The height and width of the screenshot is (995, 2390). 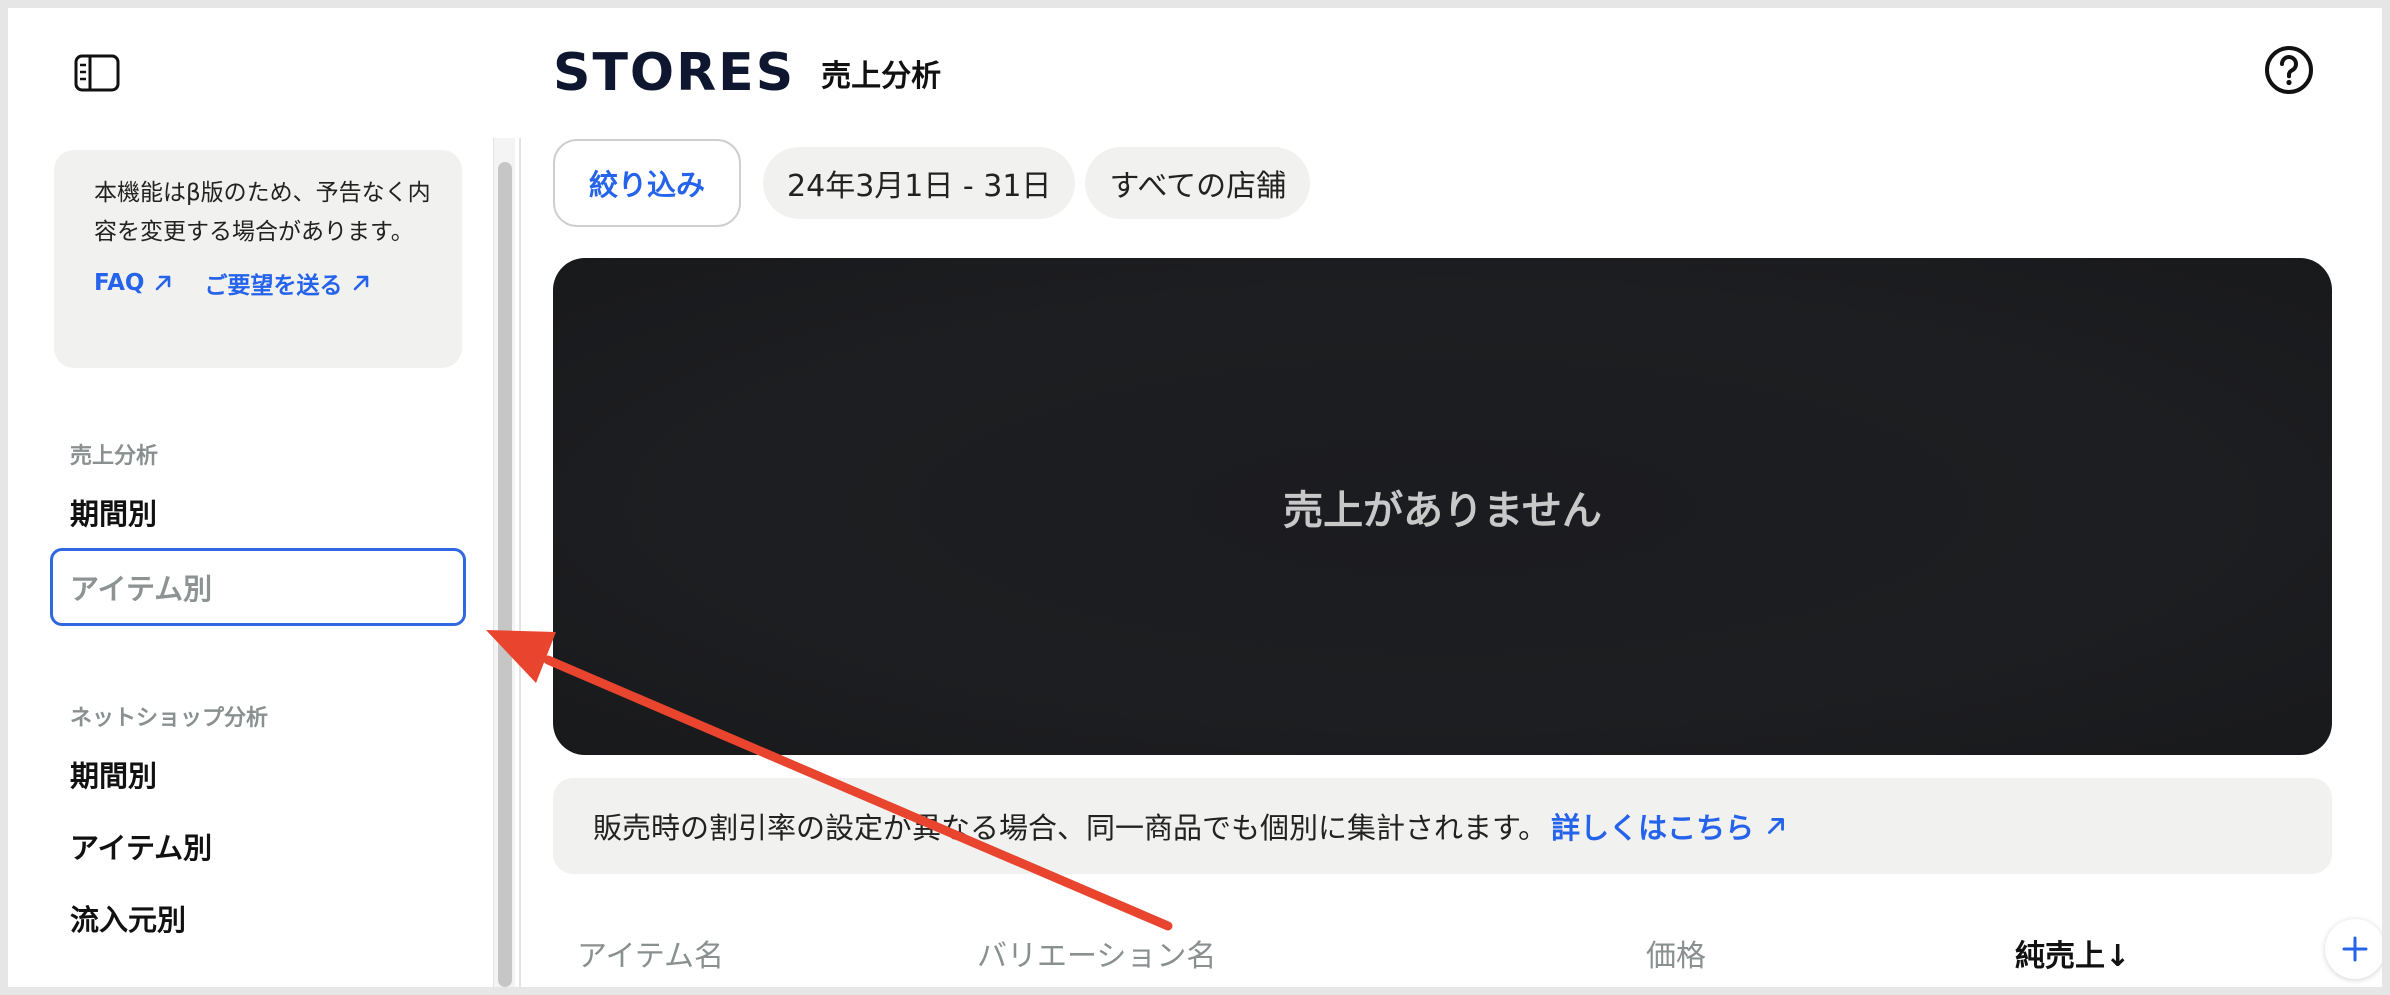 I want to click on send-feedback-link-label: ご要望を送る, so click(x=273, y=286).